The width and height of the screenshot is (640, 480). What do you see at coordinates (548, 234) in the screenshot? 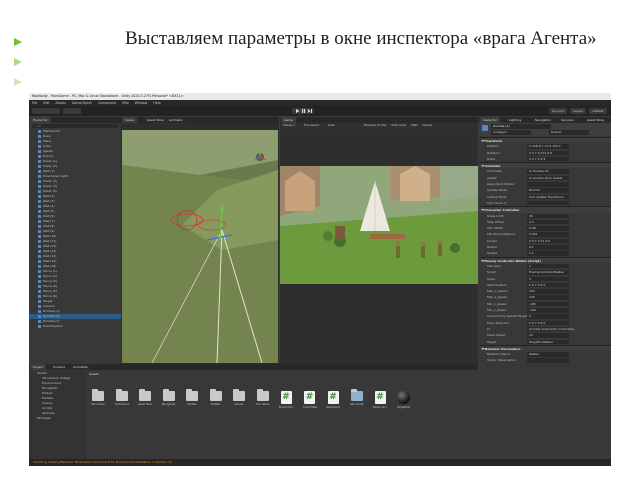
I see `property-value-field: 0.001` at bounding box center [548, 234].